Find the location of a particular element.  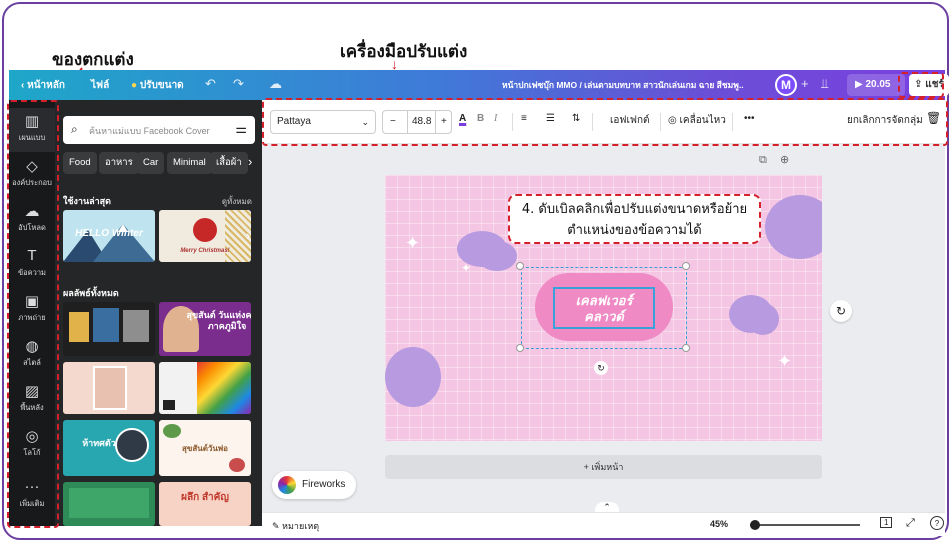

recent-template-2: Merry Christmas! is located at coordinates (205, 236).